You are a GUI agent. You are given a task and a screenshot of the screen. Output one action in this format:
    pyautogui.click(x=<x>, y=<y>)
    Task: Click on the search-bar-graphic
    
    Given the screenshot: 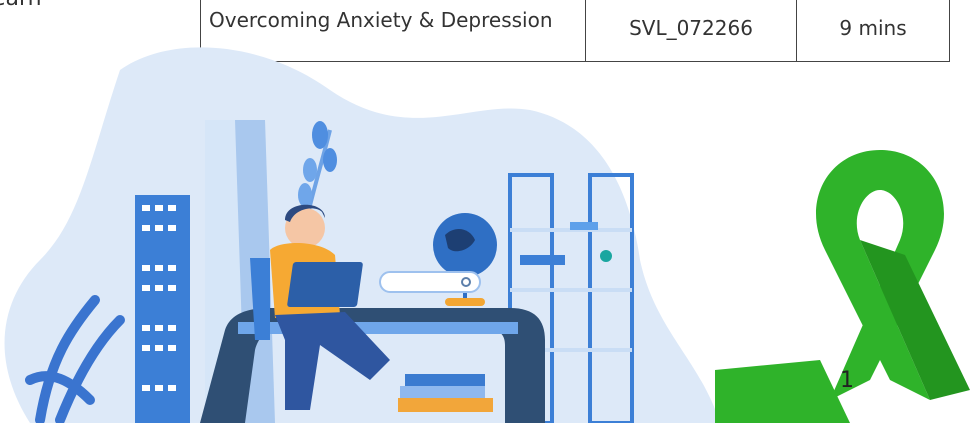 What is the action you would take?
    pyautogui.click(x=430, y=282)
    